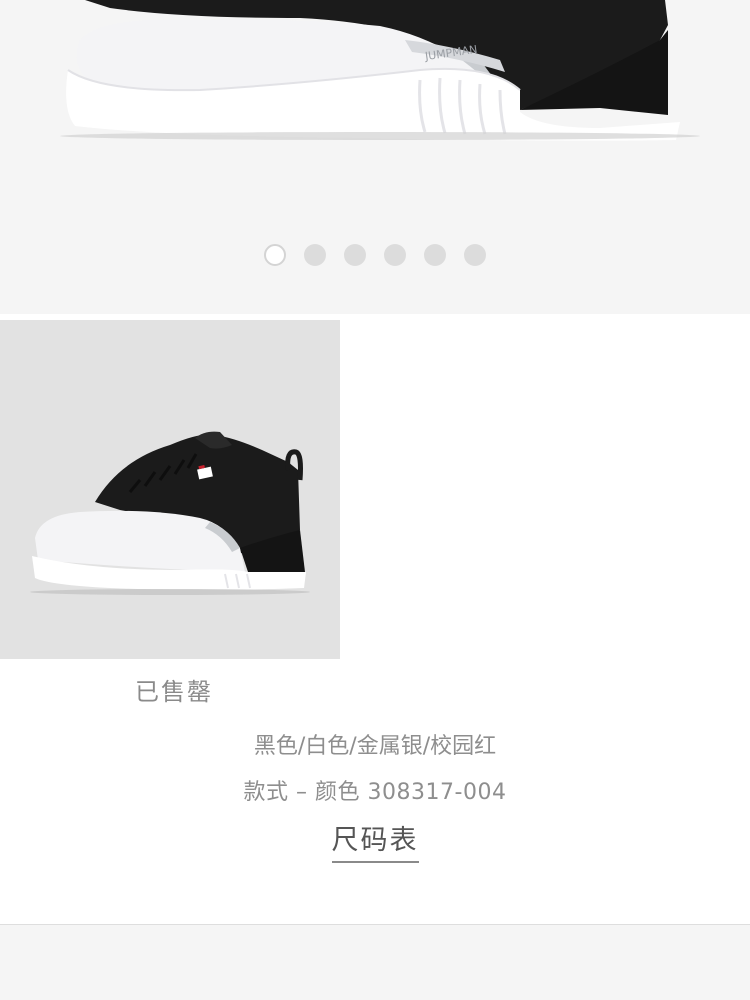 The width and height of the screenshot is (750, 1000). Describe the element at coordinates (170, 513) in the screenshot. I see `thumbnail-shoe-image` at that location.